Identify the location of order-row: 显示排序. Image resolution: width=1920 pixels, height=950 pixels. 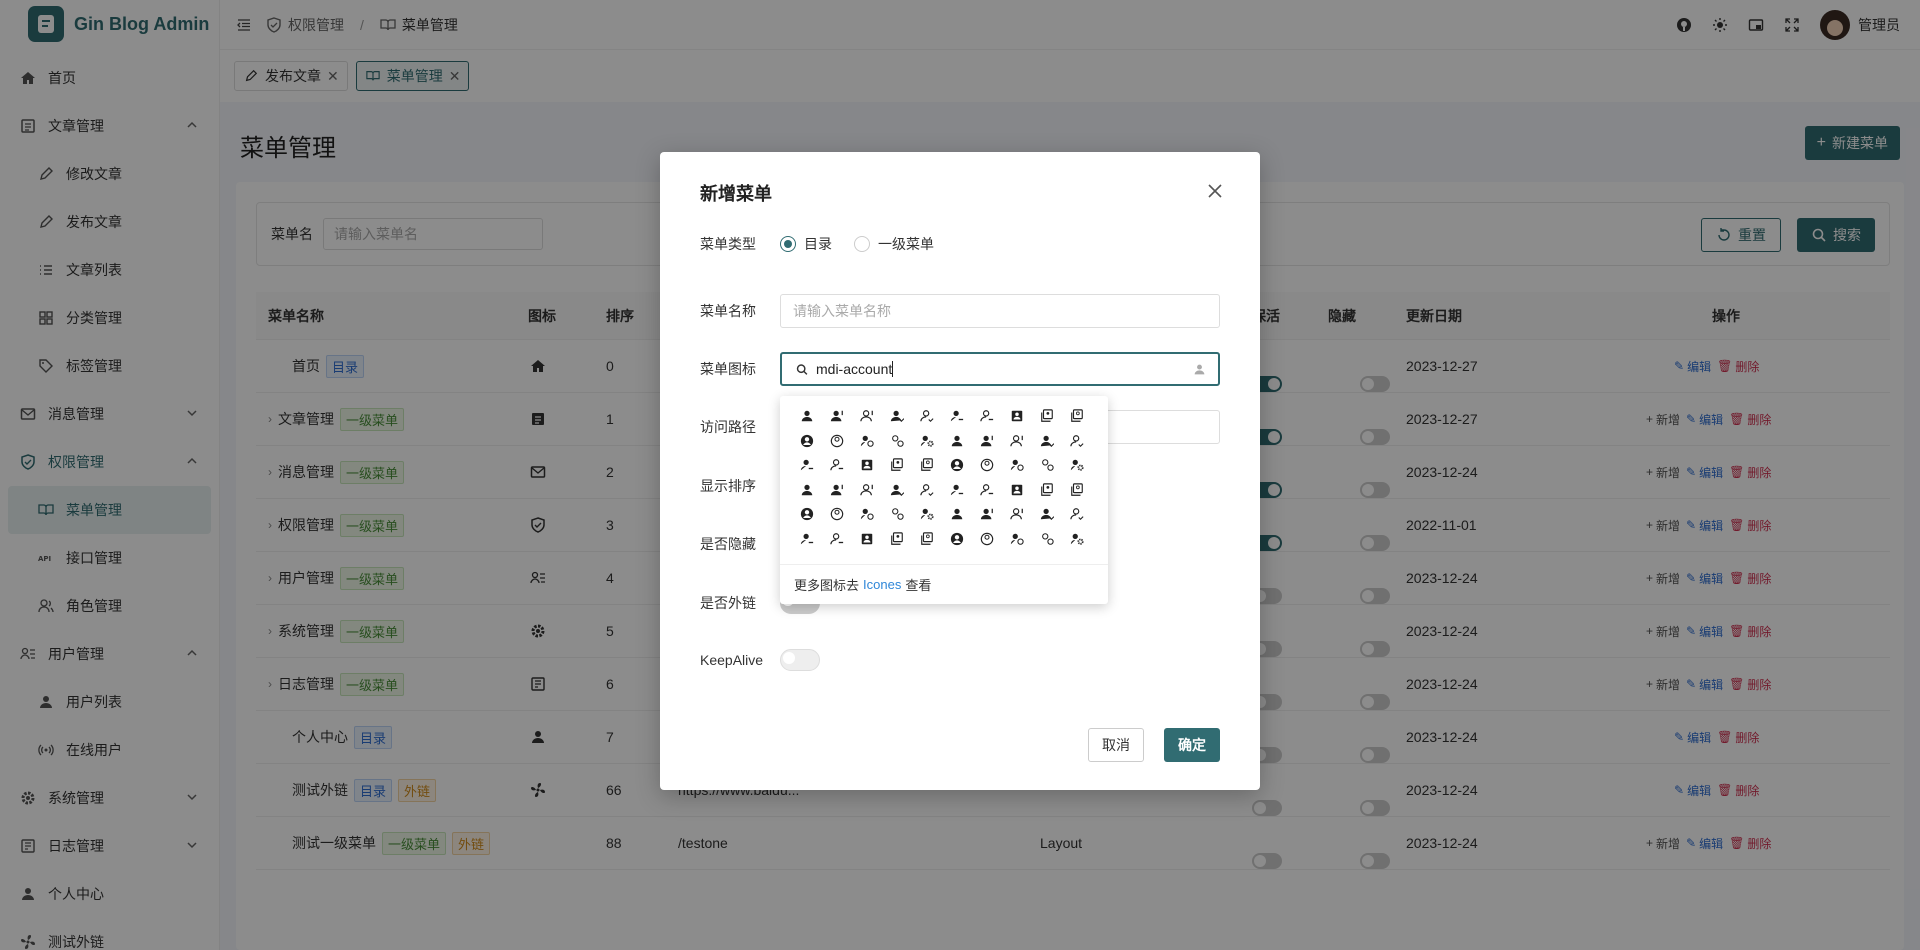
(740, 486).